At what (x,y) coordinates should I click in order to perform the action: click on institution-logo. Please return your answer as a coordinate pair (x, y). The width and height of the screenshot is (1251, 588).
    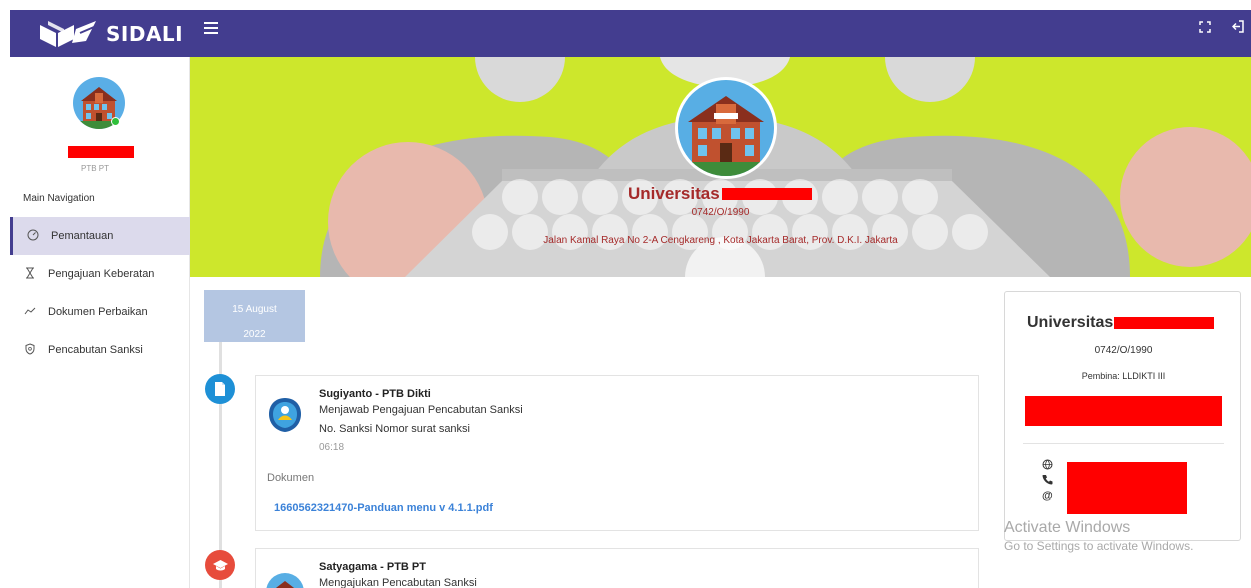
    Looking at the image, I should click on (726, 128).